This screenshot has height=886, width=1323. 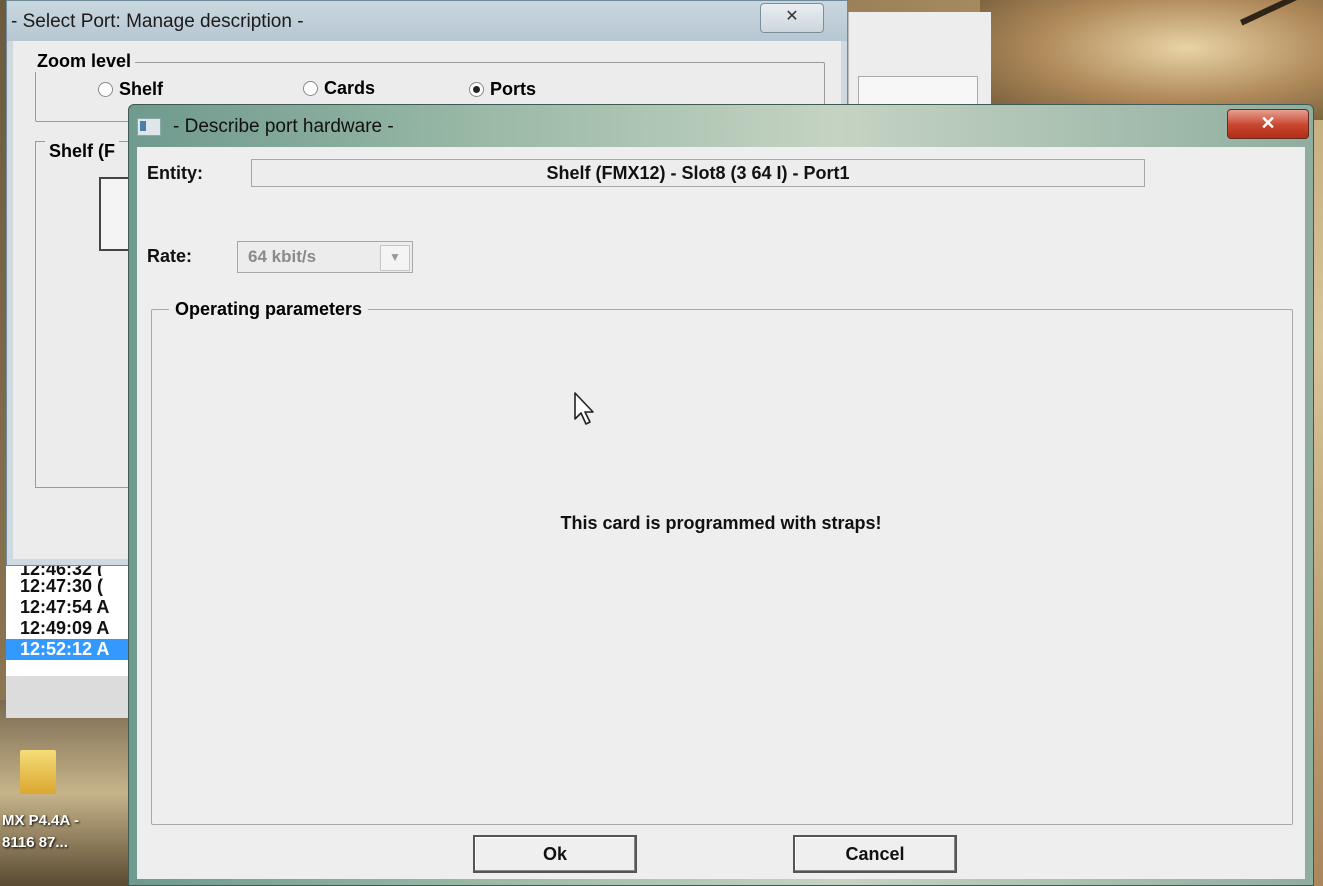 What do you see at coordinates (395, 258) in the screenshot?
I see `chevron-down-icon: ▼` at bounding box center [395, 258].